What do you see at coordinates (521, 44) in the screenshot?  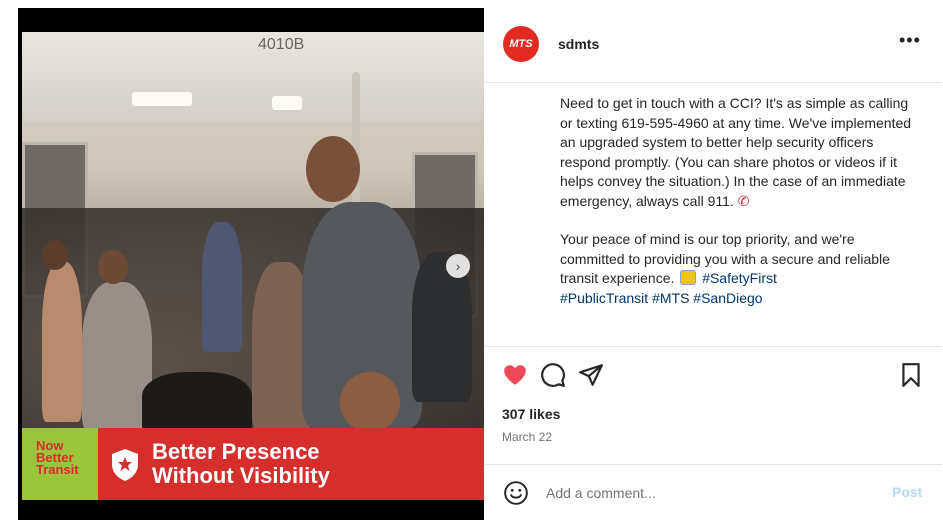 I see `avatar: MTS` at bounding box center [521, 44].